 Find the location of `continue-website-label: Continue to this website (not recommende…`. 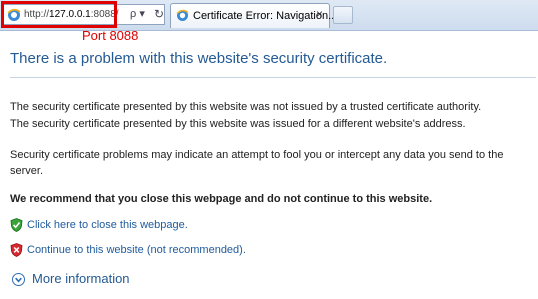

continue-website-label: Continue to this website (not recommende… is located at coordinates (136, 250).